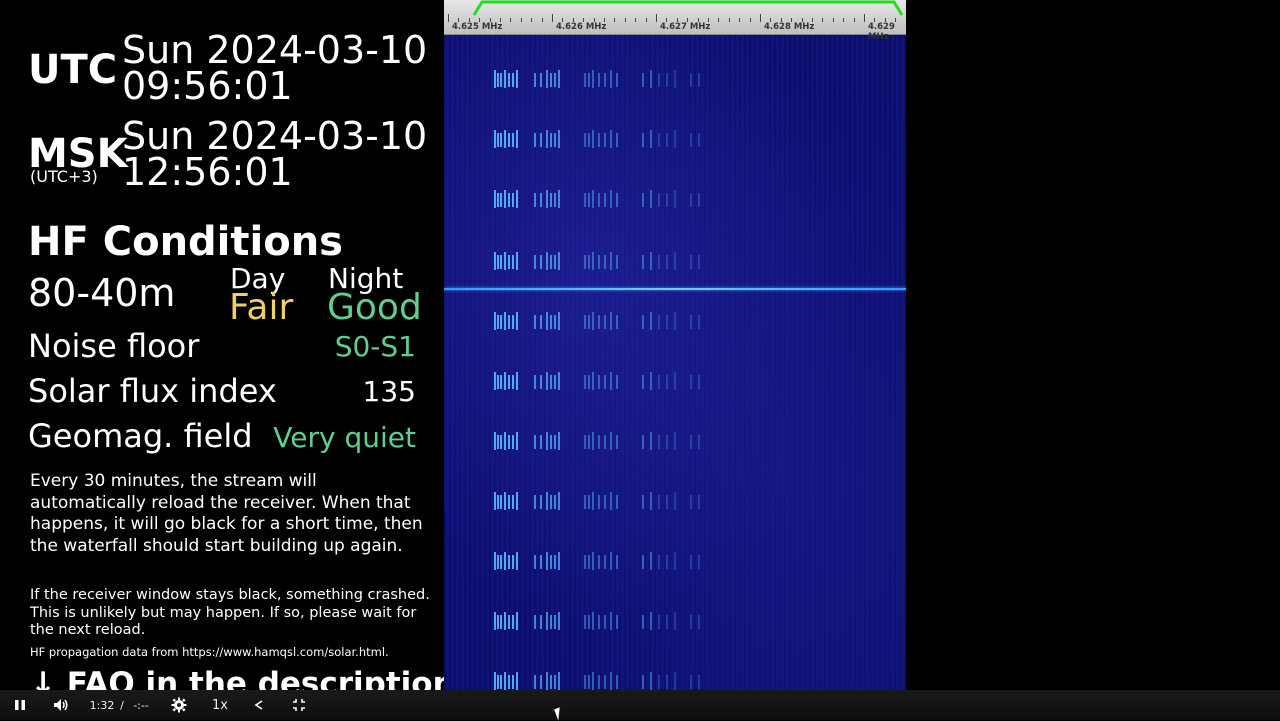 This screenshot has height=721, width=1280. I want to click on exit-fullscreen-button, so click(299, 705).